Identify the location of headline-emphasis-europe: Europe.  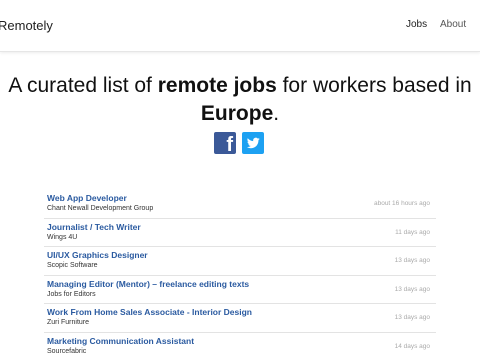
(237, 113).